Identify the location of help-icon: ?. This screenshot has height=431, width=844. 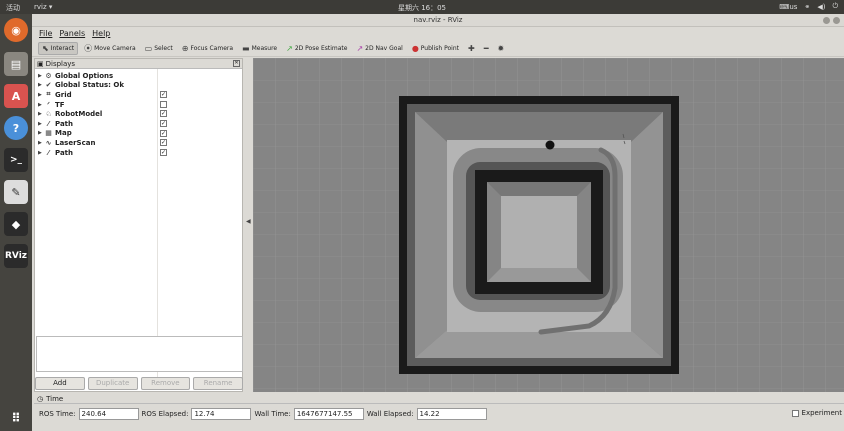
(16, 128).